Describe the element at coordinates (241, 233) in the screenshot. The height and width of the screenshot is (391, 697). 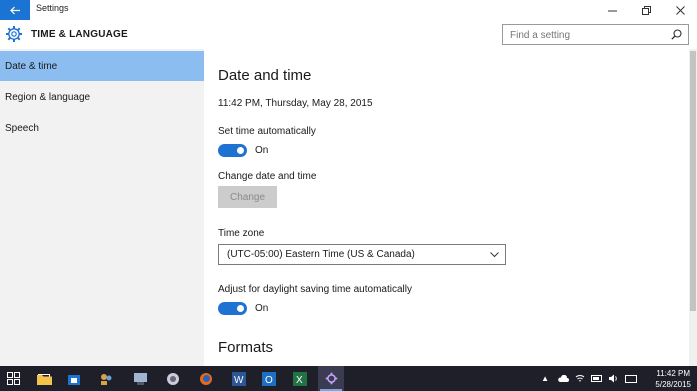
I see `time-zone-label: Time zone` at that location.